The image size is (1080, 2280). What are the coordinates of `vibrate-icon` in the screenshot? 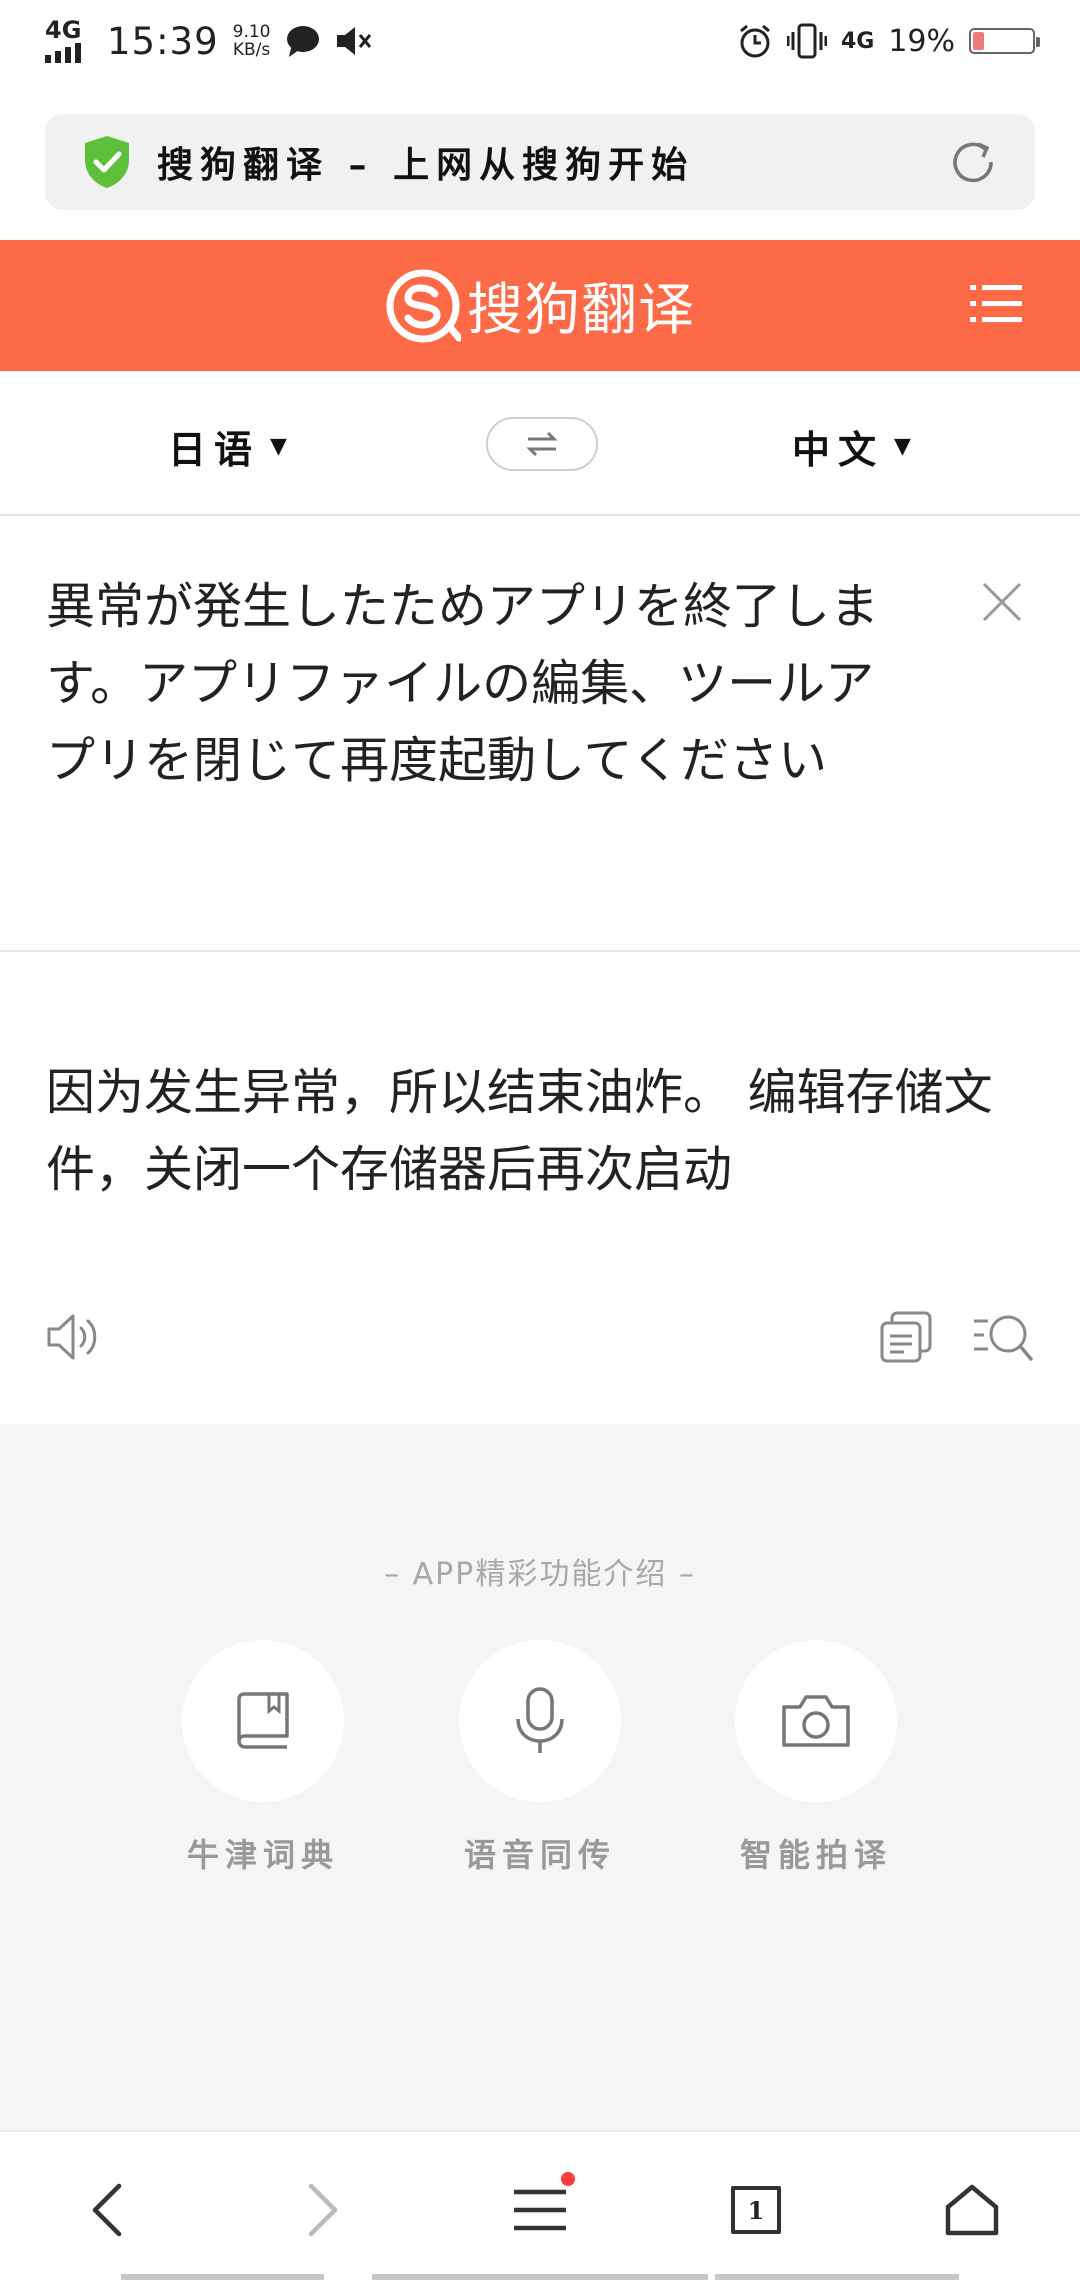 It's located at (806, 41).